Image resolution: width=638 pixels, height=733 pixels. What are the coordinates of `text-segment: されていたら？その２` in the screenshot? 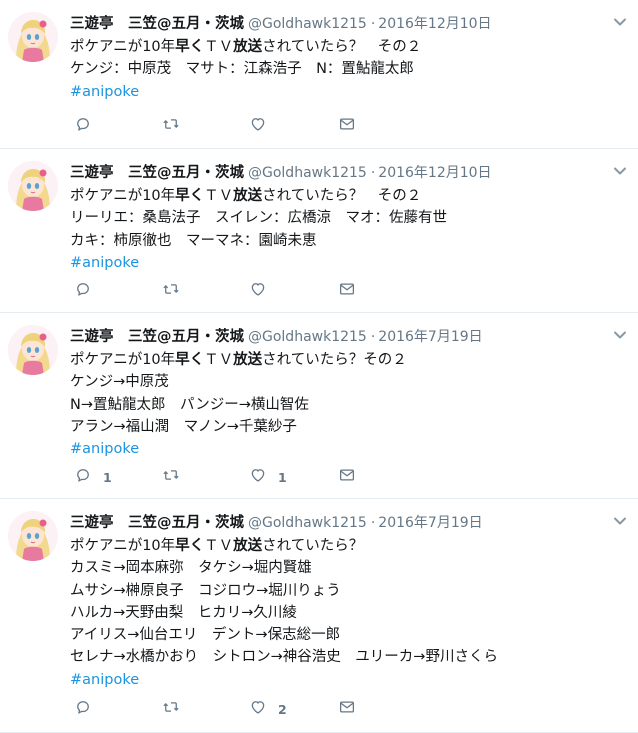 It's located at (334, 360).